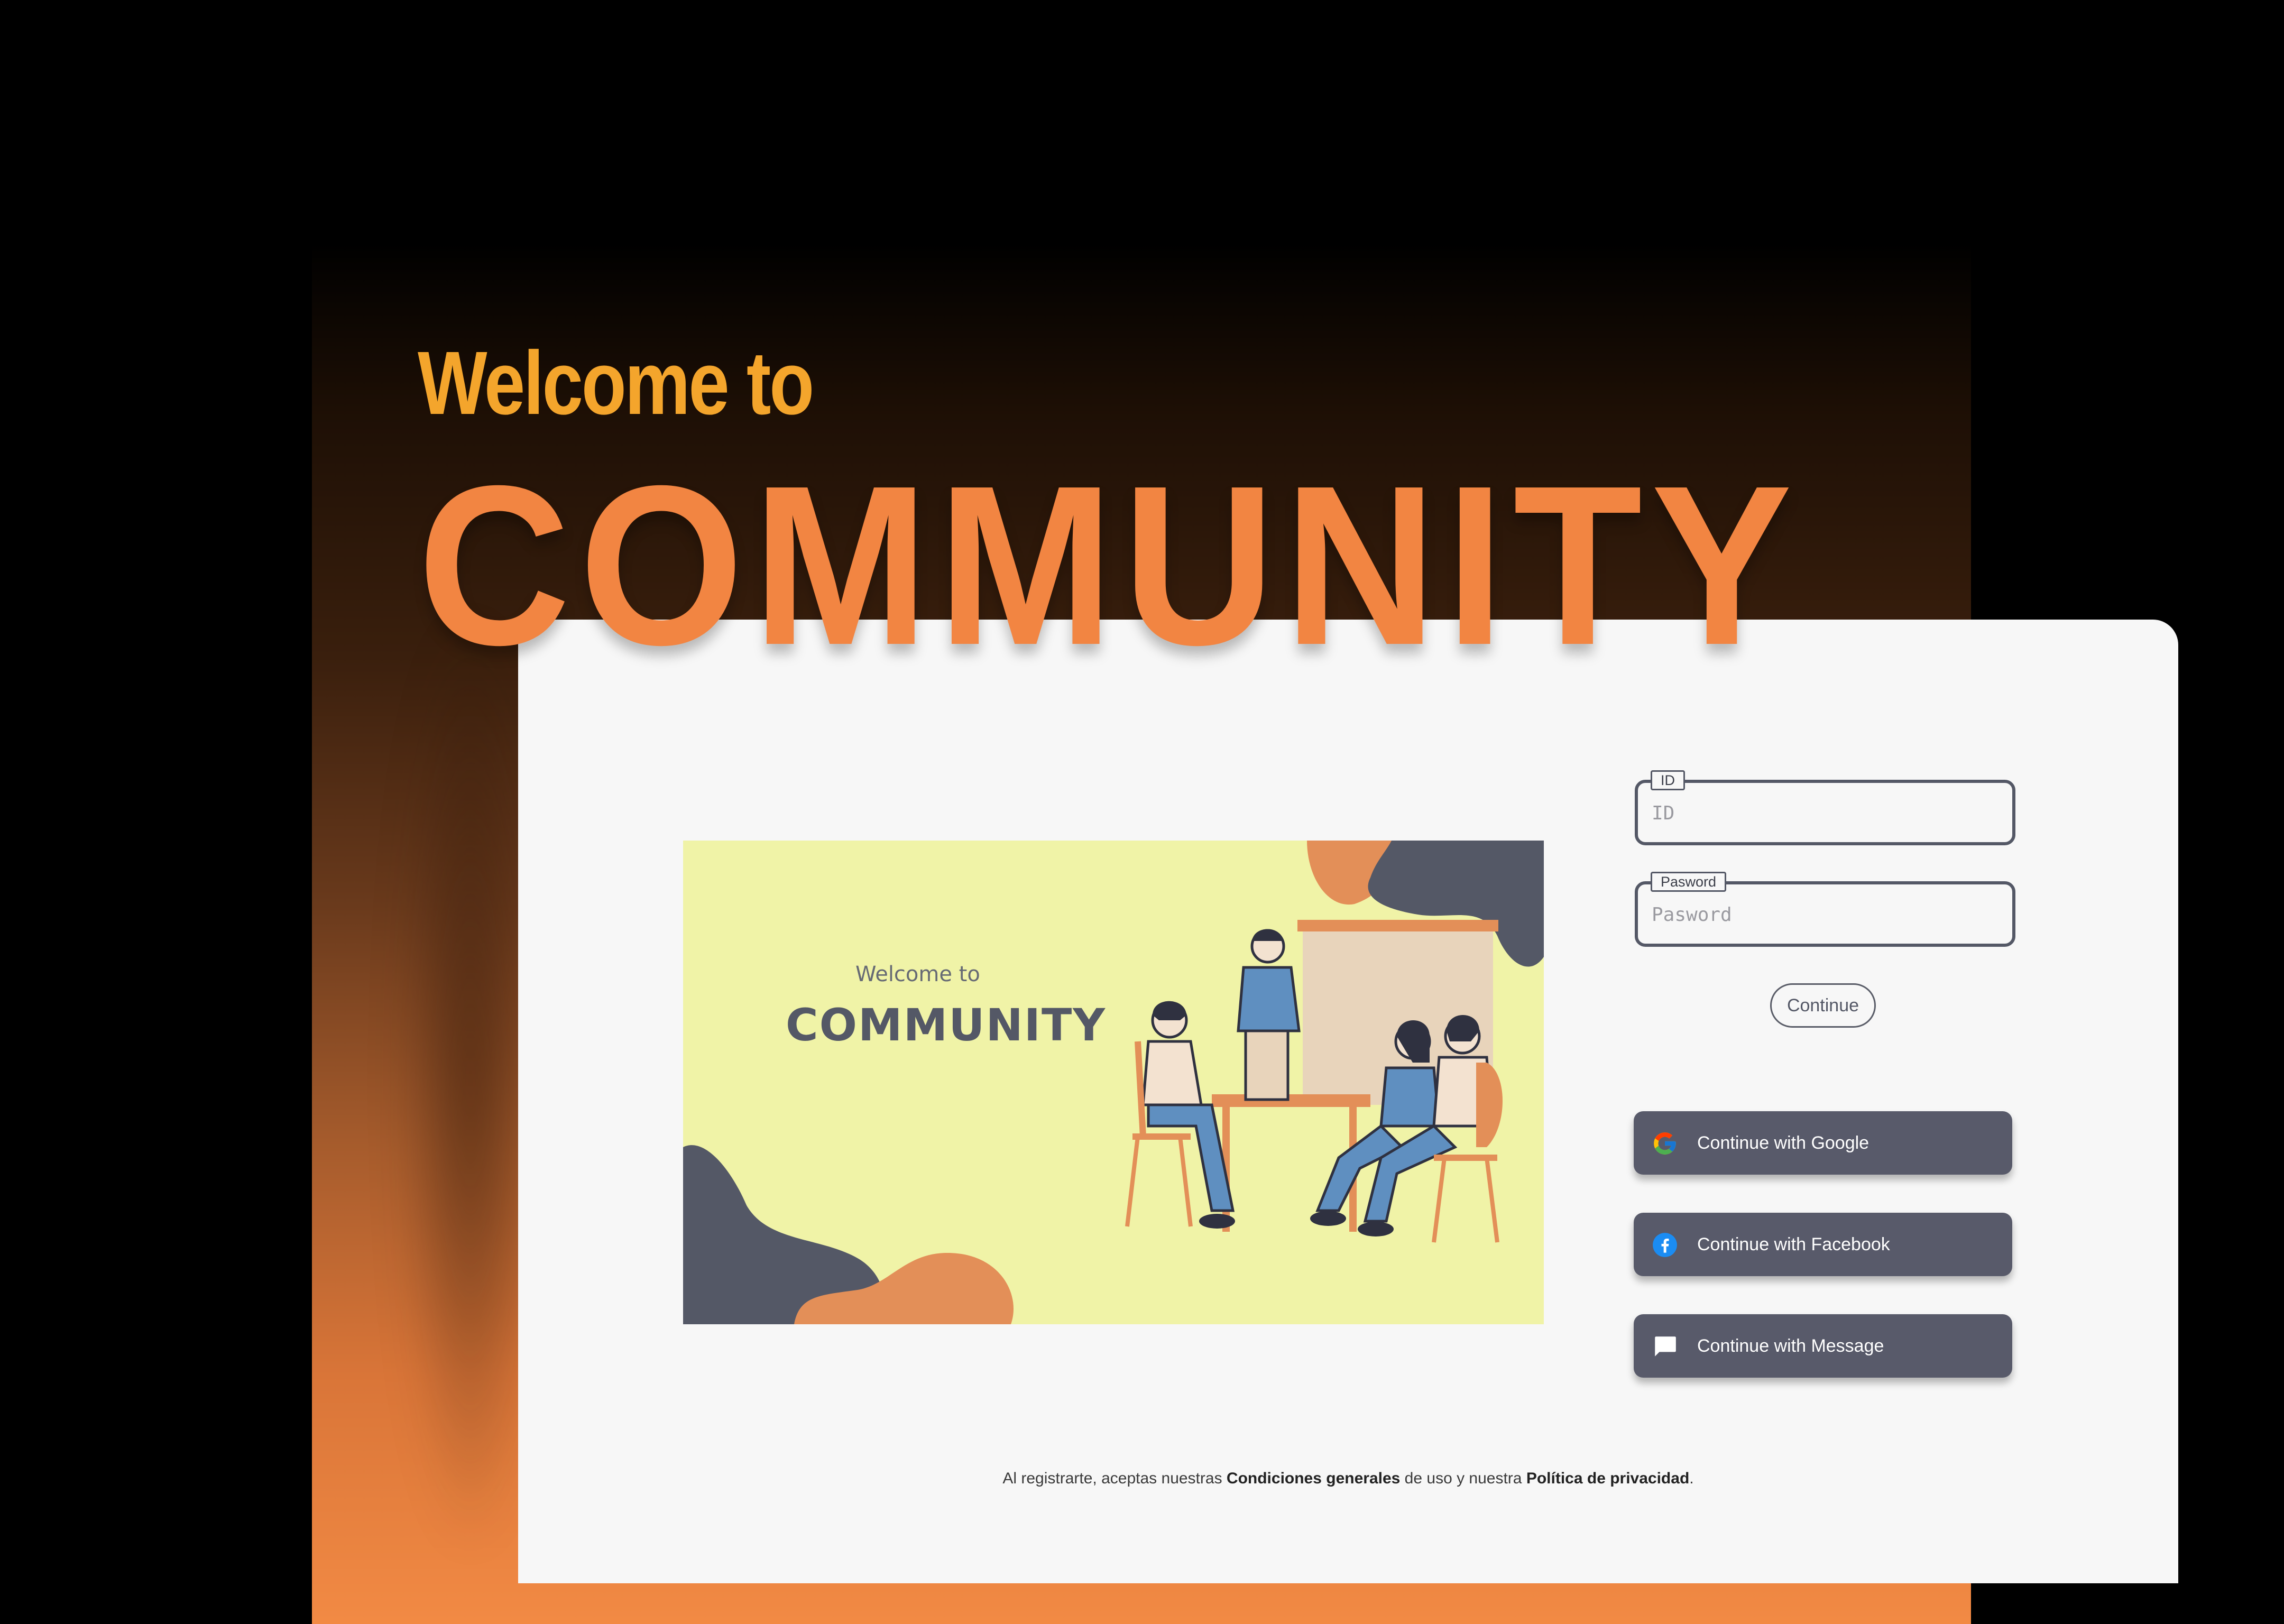 Image resolution: width=2284 pixels, height=1624 pixels. I want to click on message-button: Continue with Message, so click(1823, 1346).